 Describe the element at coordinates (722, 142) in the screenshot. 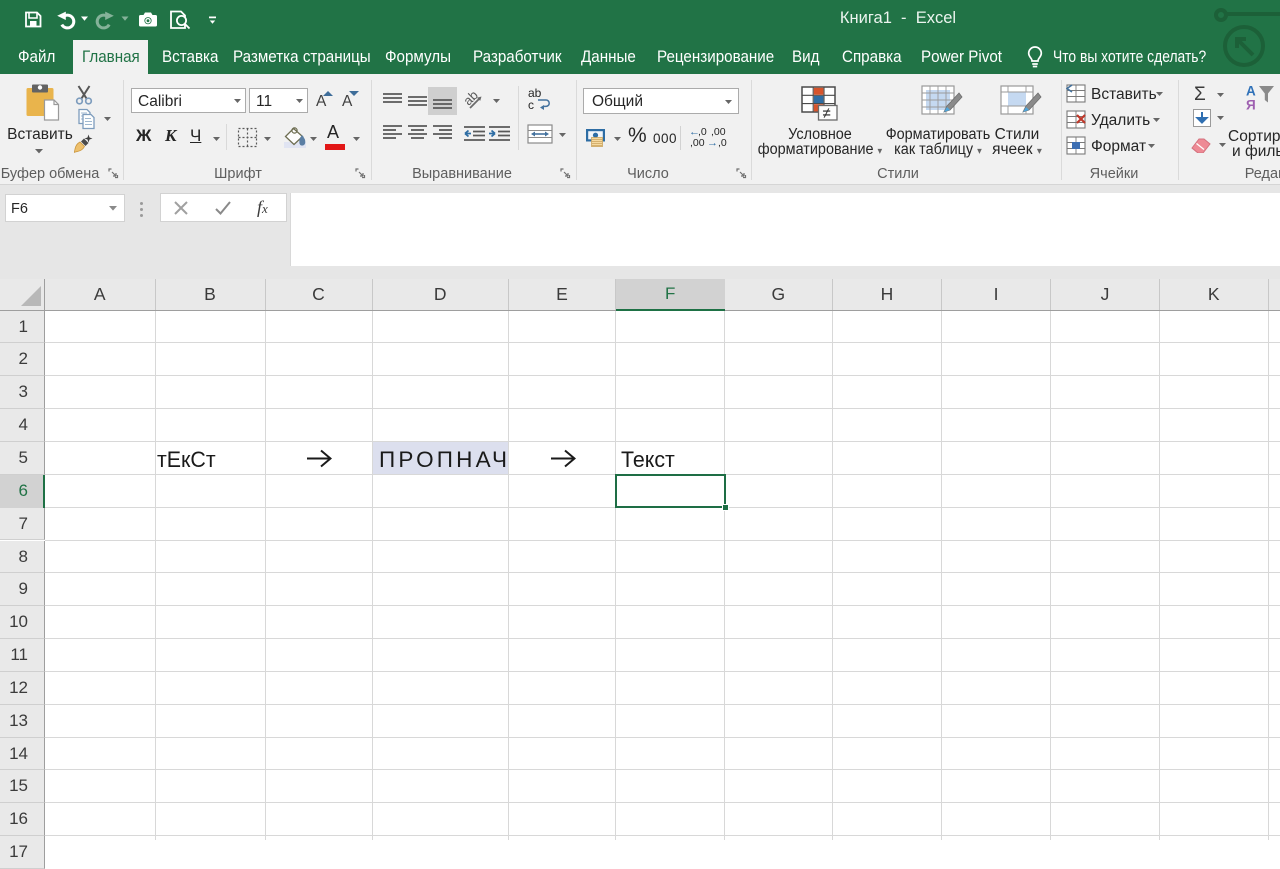

I see `svg-text: ,0` at that location.